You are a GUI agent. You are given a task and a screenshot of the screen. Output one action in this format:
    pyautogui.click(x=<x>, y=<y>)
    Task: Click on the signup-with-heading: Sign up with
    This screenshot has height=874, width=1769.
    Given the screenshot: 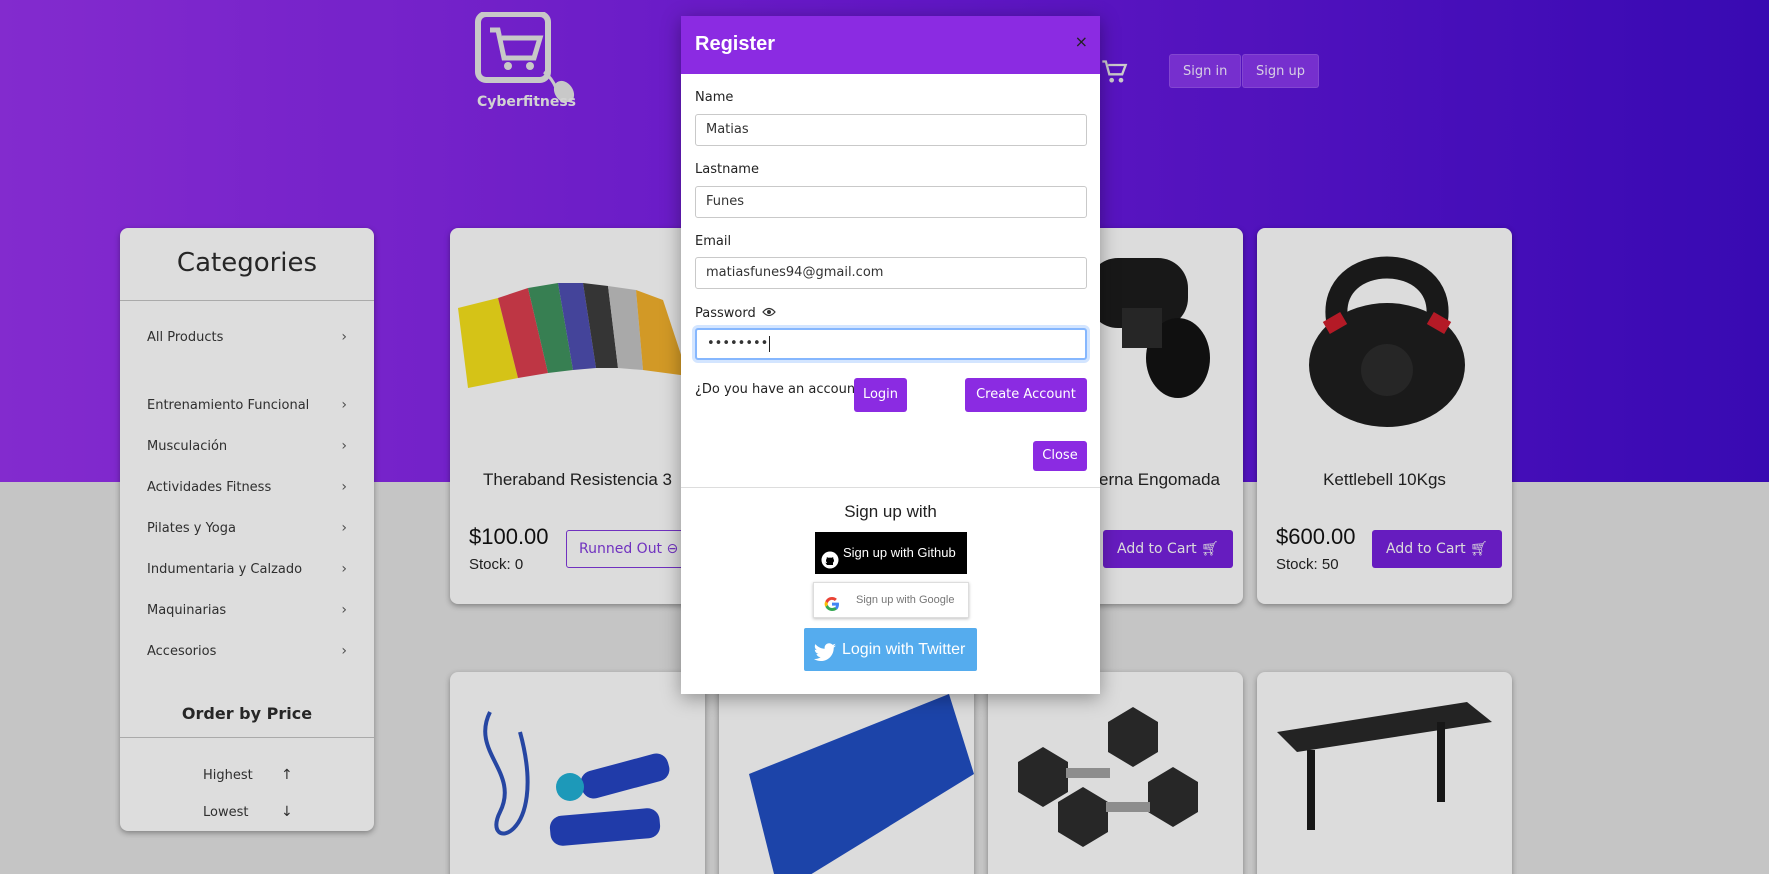 What is the action you would take?
    pyautogui.click(x=890, y=511)
    